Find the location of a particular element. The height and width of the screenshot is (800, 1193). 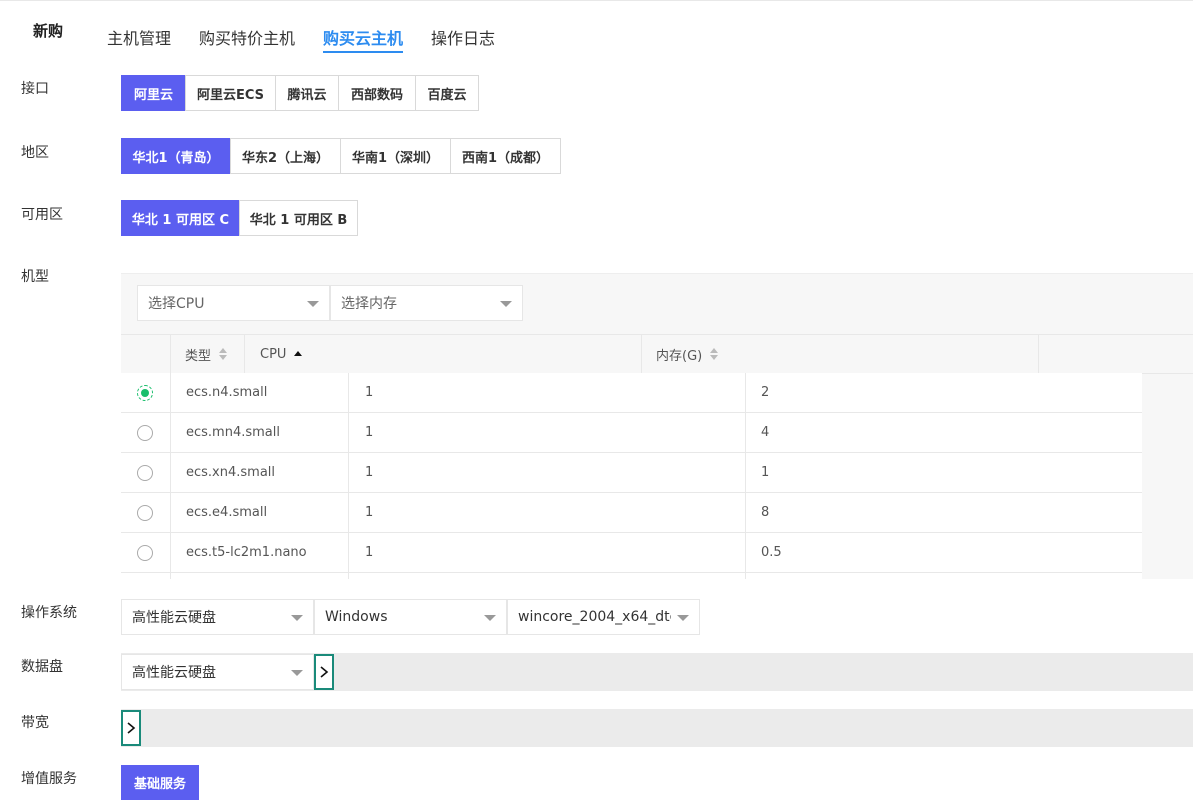

datadisk-expand-button is located at coordinates (324, 672).